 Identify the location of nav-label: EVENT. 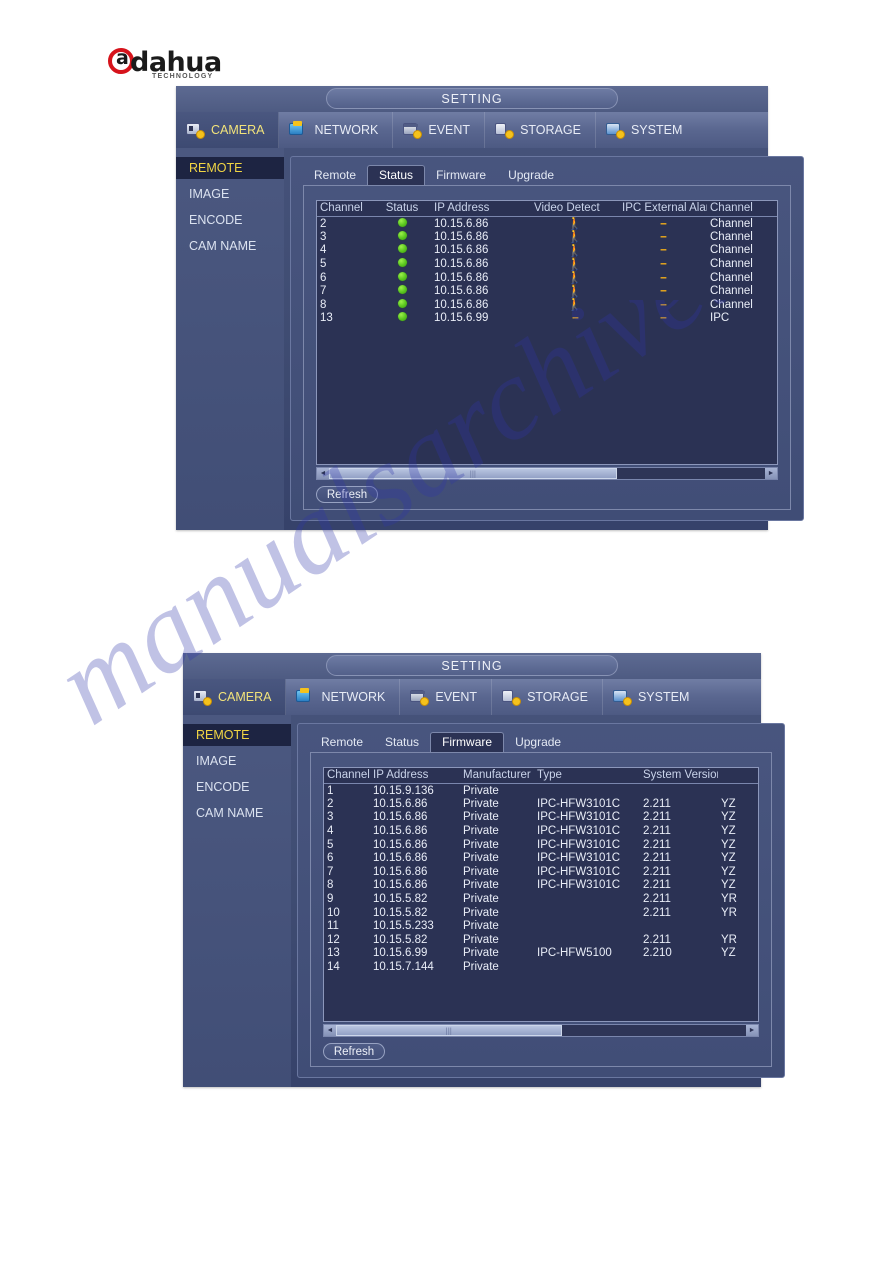
(456, 697).